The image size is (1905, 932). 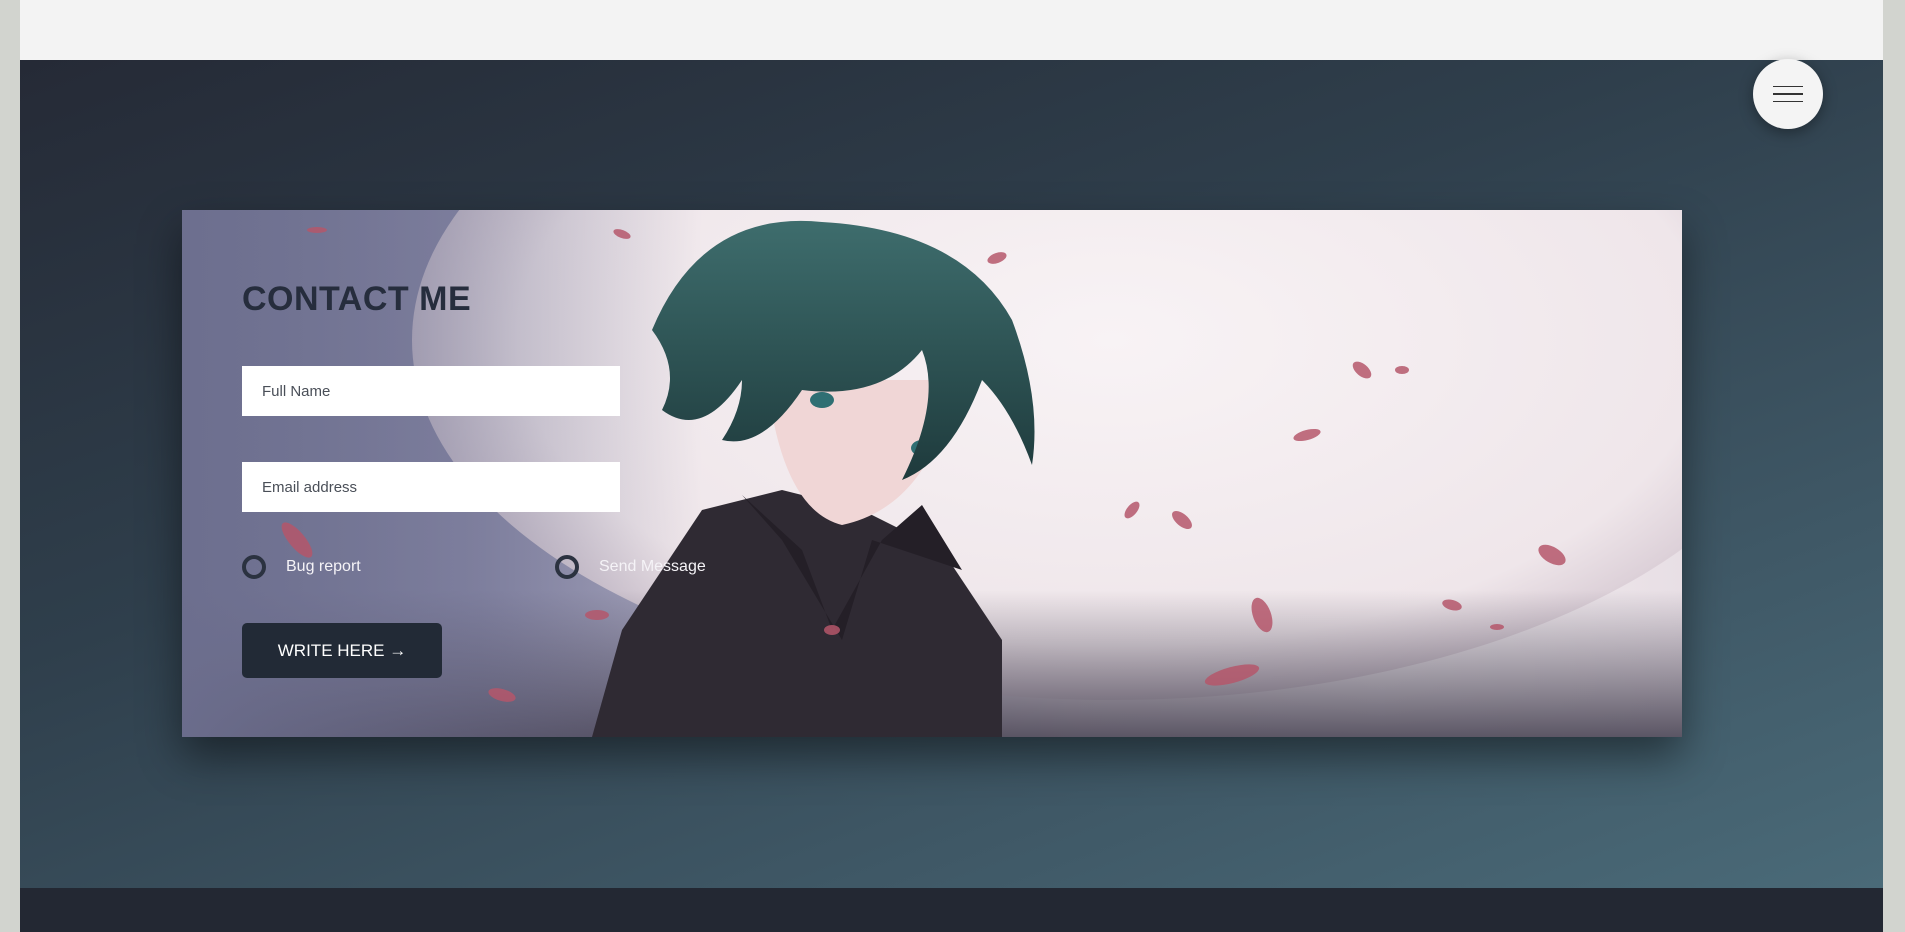 What do you see at coordinates (323, 566) in the screenshot?
I see `bug-report-label: Bug report` at bounding box center [323, 566].